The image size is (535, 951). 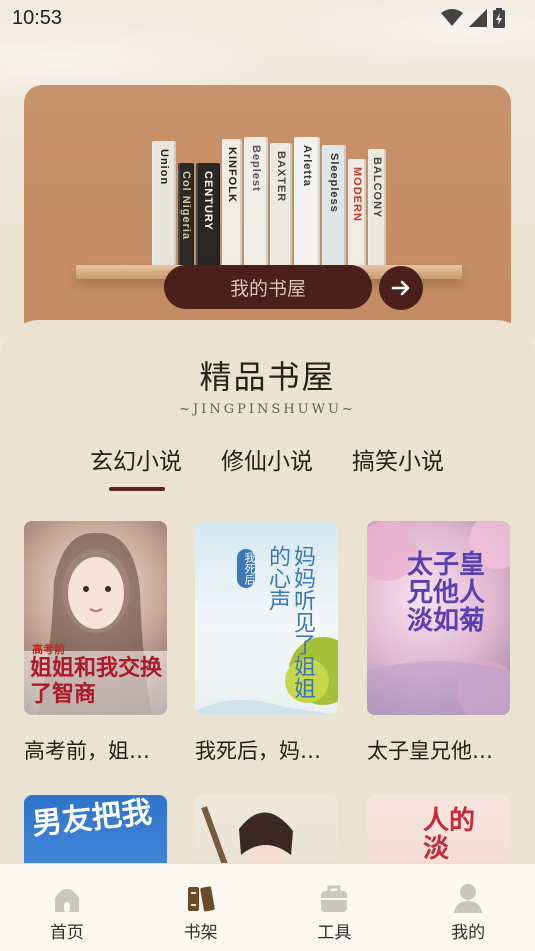 I want to click on status-icons, so click(x=473, y=18).